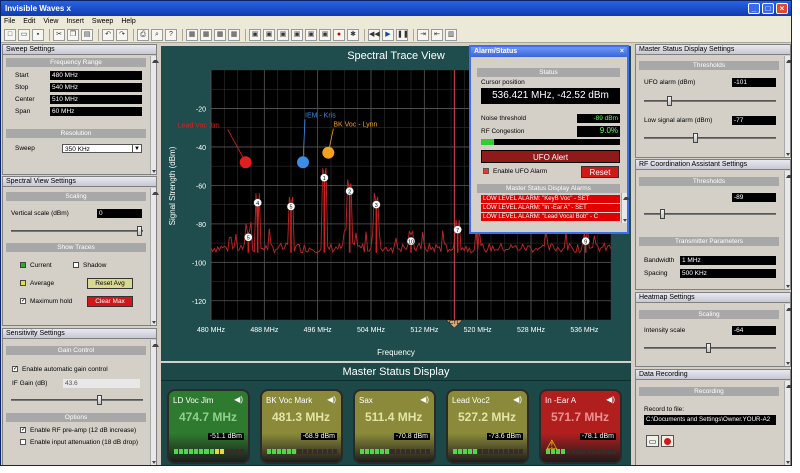 The width and height of the screenshot is (800, 473). Describe the element at coordinates (787, 230) in the screenshot. I see `rfca-scrollbar` at that location.